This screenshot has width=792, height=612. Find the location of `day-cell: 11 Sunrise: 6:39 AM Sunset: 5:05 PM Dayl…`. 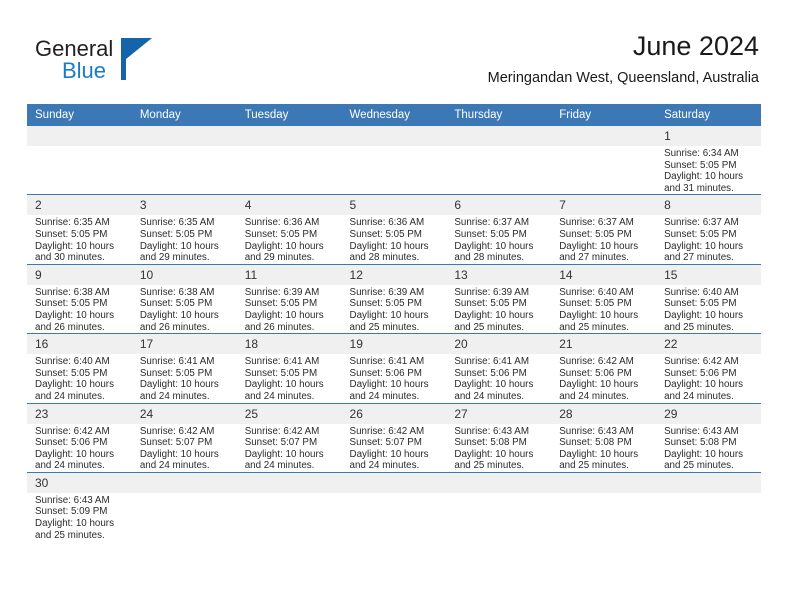

day-cell: 11 Sunrise: 6:39 AM Sunset: 5:05 PM Dayl… is located at coordinates (289, 298).